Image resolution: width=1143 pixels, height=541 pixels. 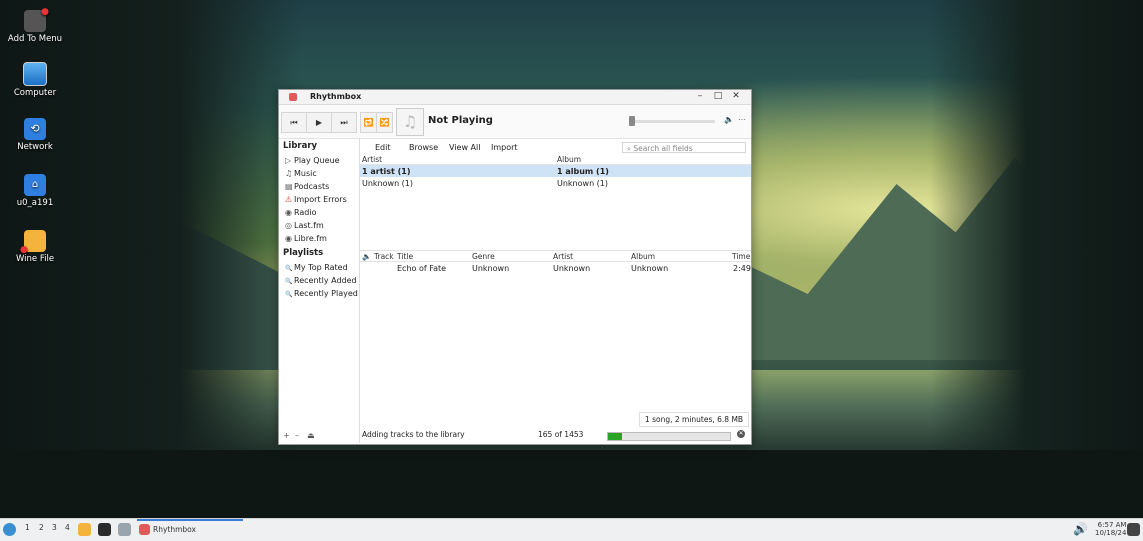 What do you see at coordinates (174, 529) in the screenshot?
I see `taskbar-app-rhythmbox: Rhythmbox` at bounding box center [174, 529].